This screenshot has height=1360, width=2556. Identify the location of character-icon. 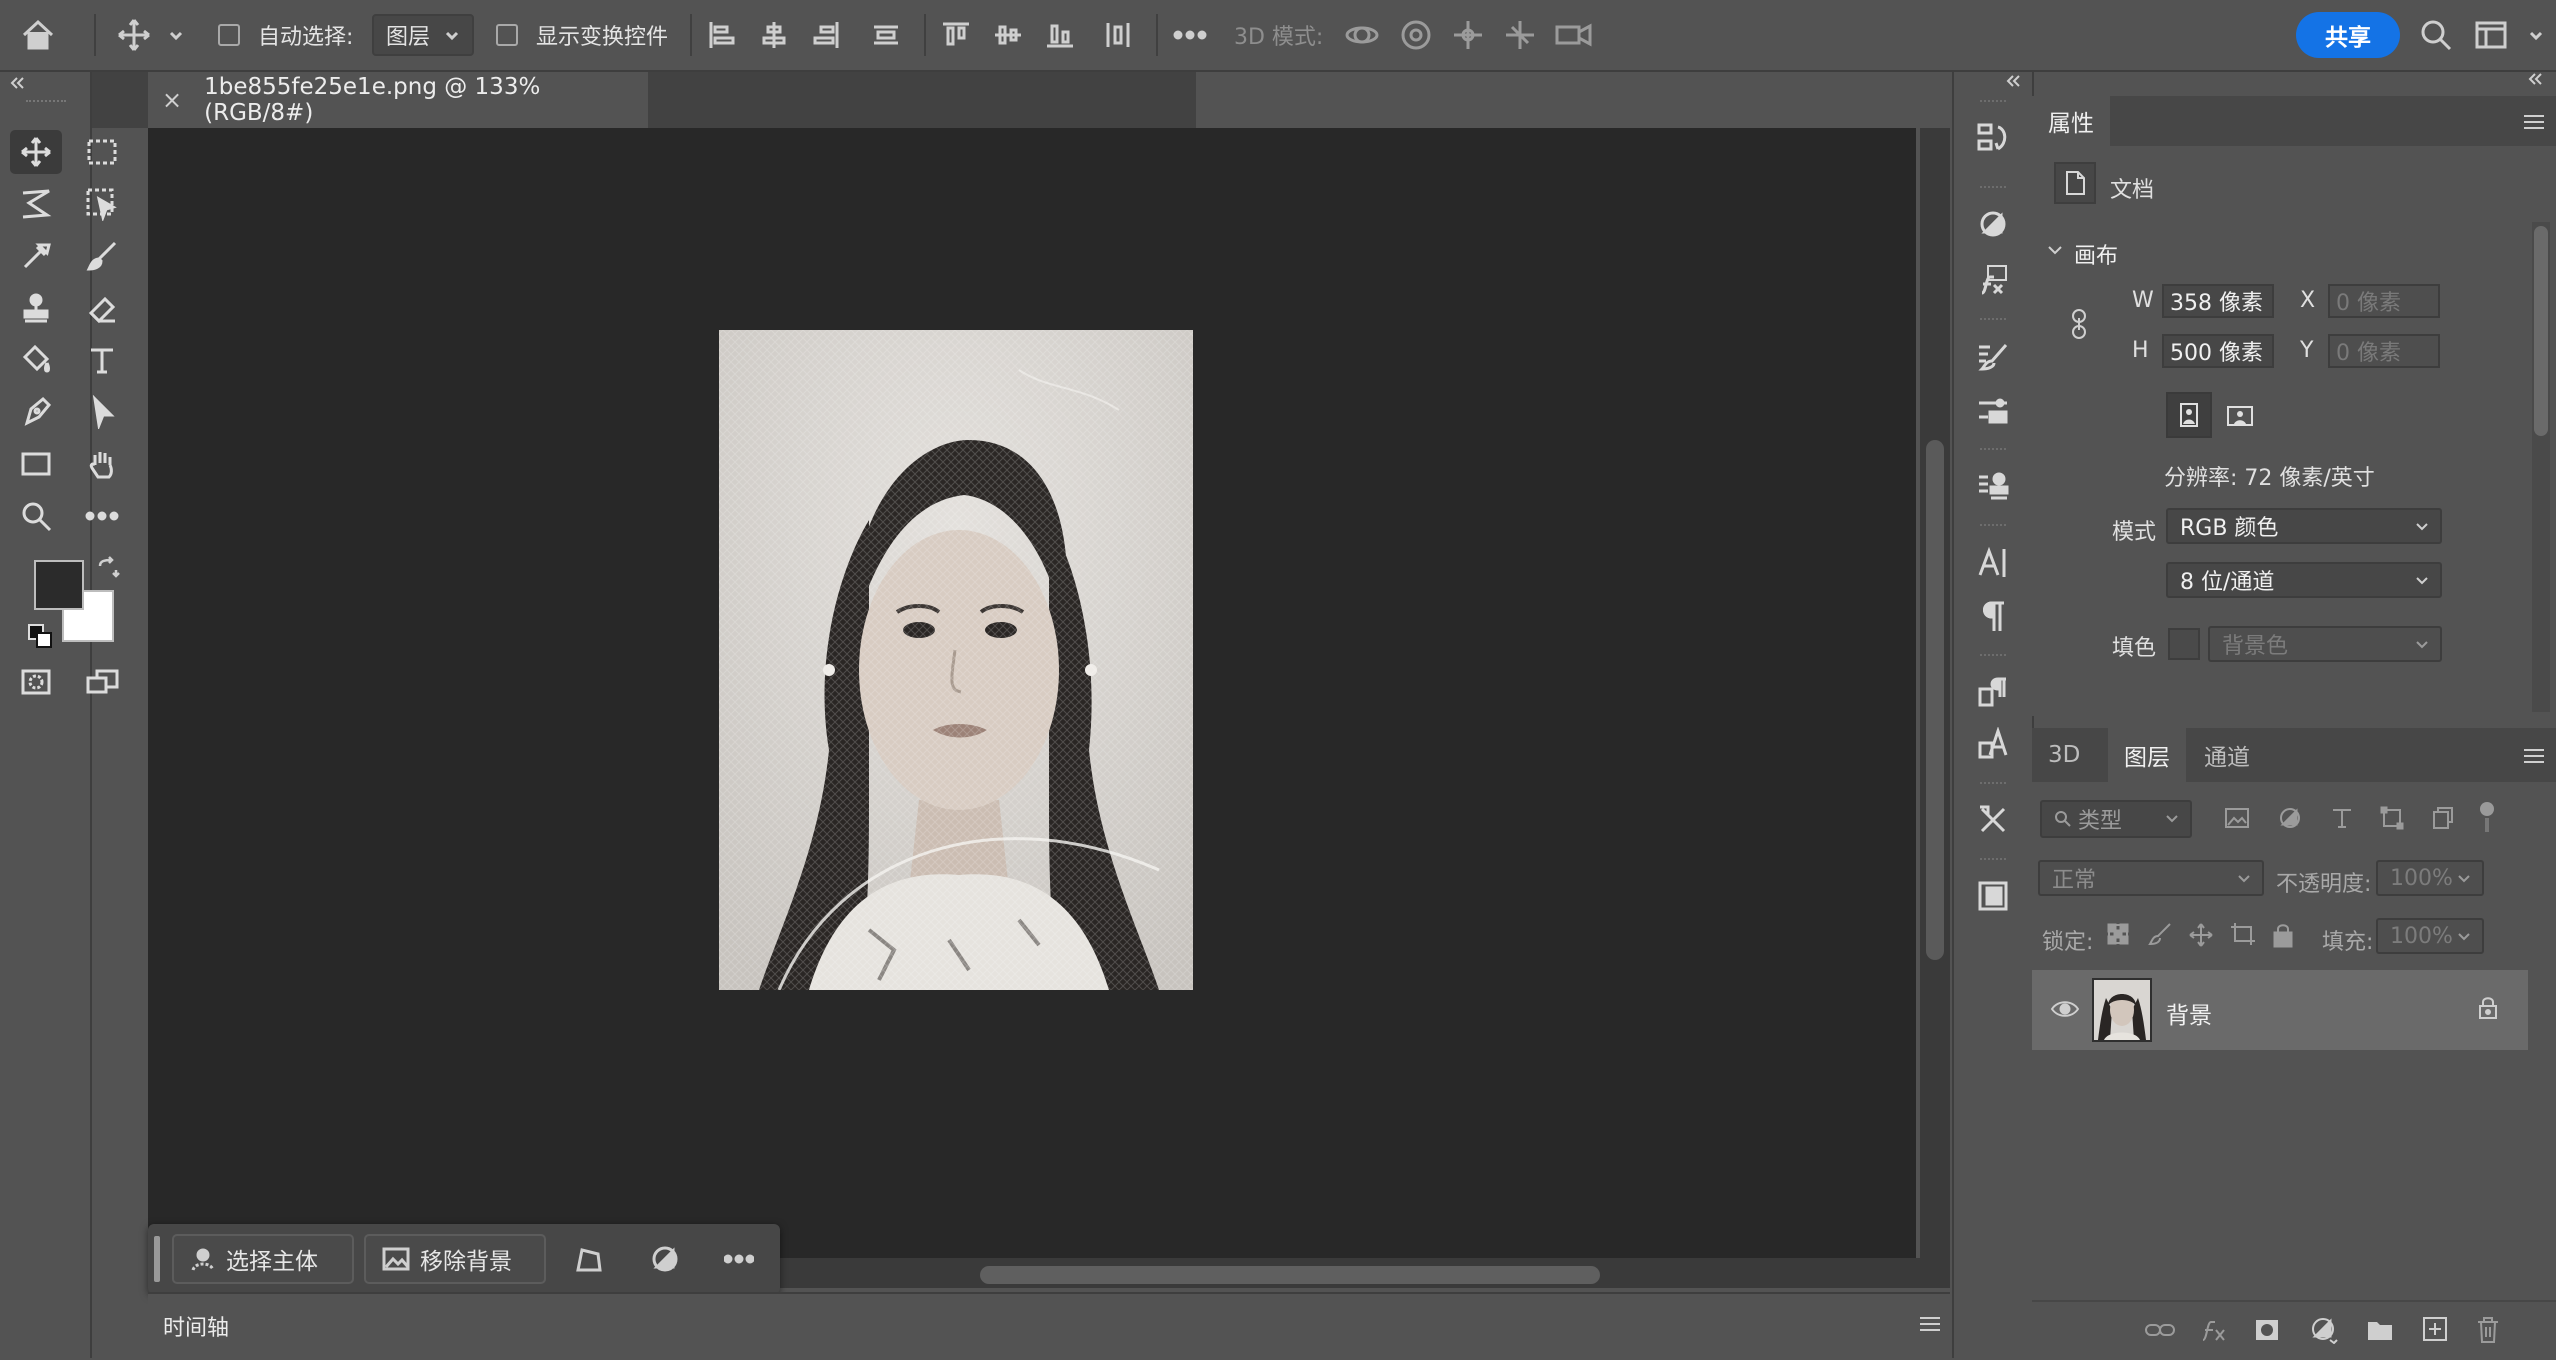
(1993, 562).